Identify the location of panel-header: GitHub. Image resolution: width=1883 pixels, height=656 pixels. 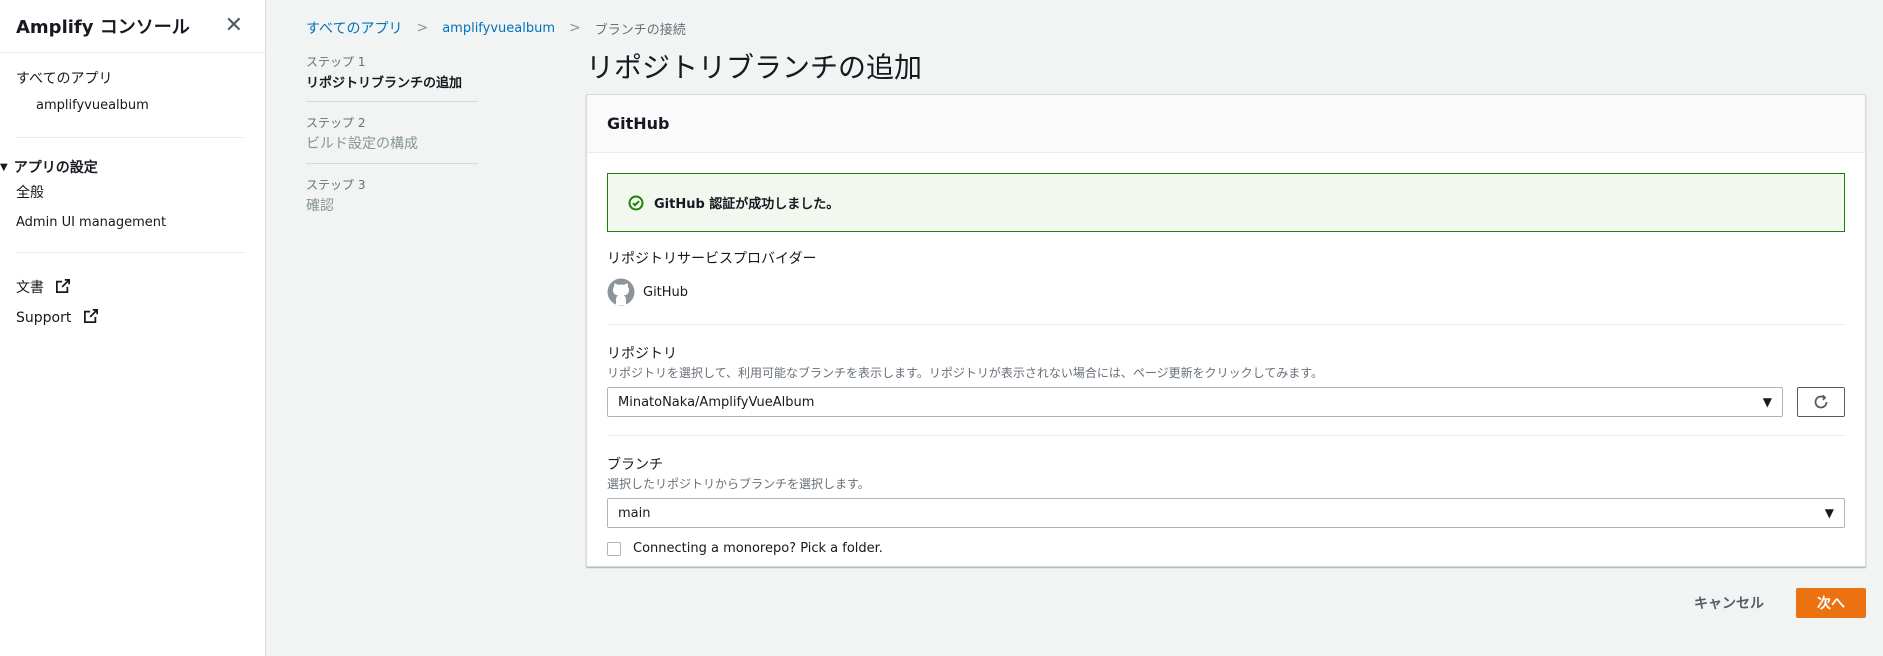
(1226, 124).